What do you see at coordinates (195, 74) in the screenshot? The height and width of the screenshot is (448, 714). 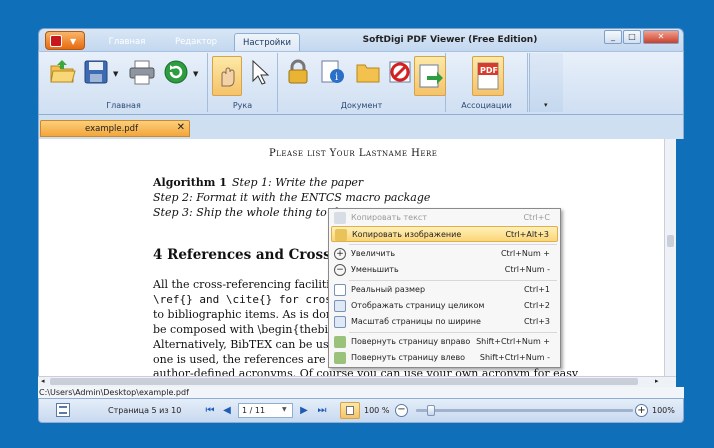 I see `refresh-dropdown-icon: ▼` at bounding box center [195, 74].